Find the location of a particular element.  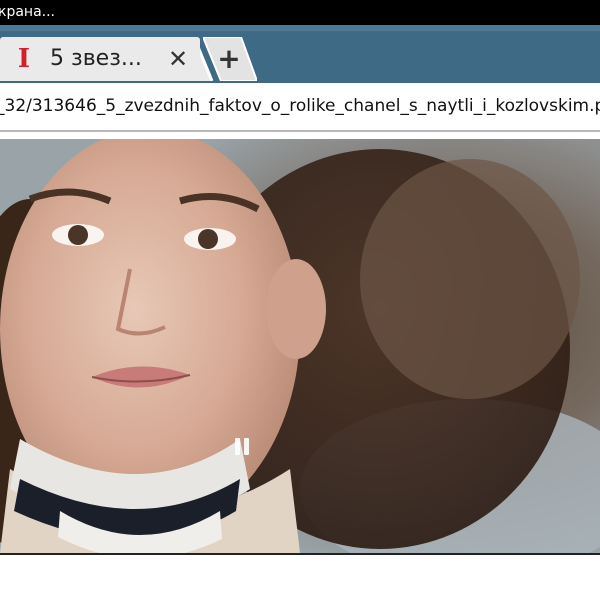

new-tab-button: + is located at coordinates (229, 59).